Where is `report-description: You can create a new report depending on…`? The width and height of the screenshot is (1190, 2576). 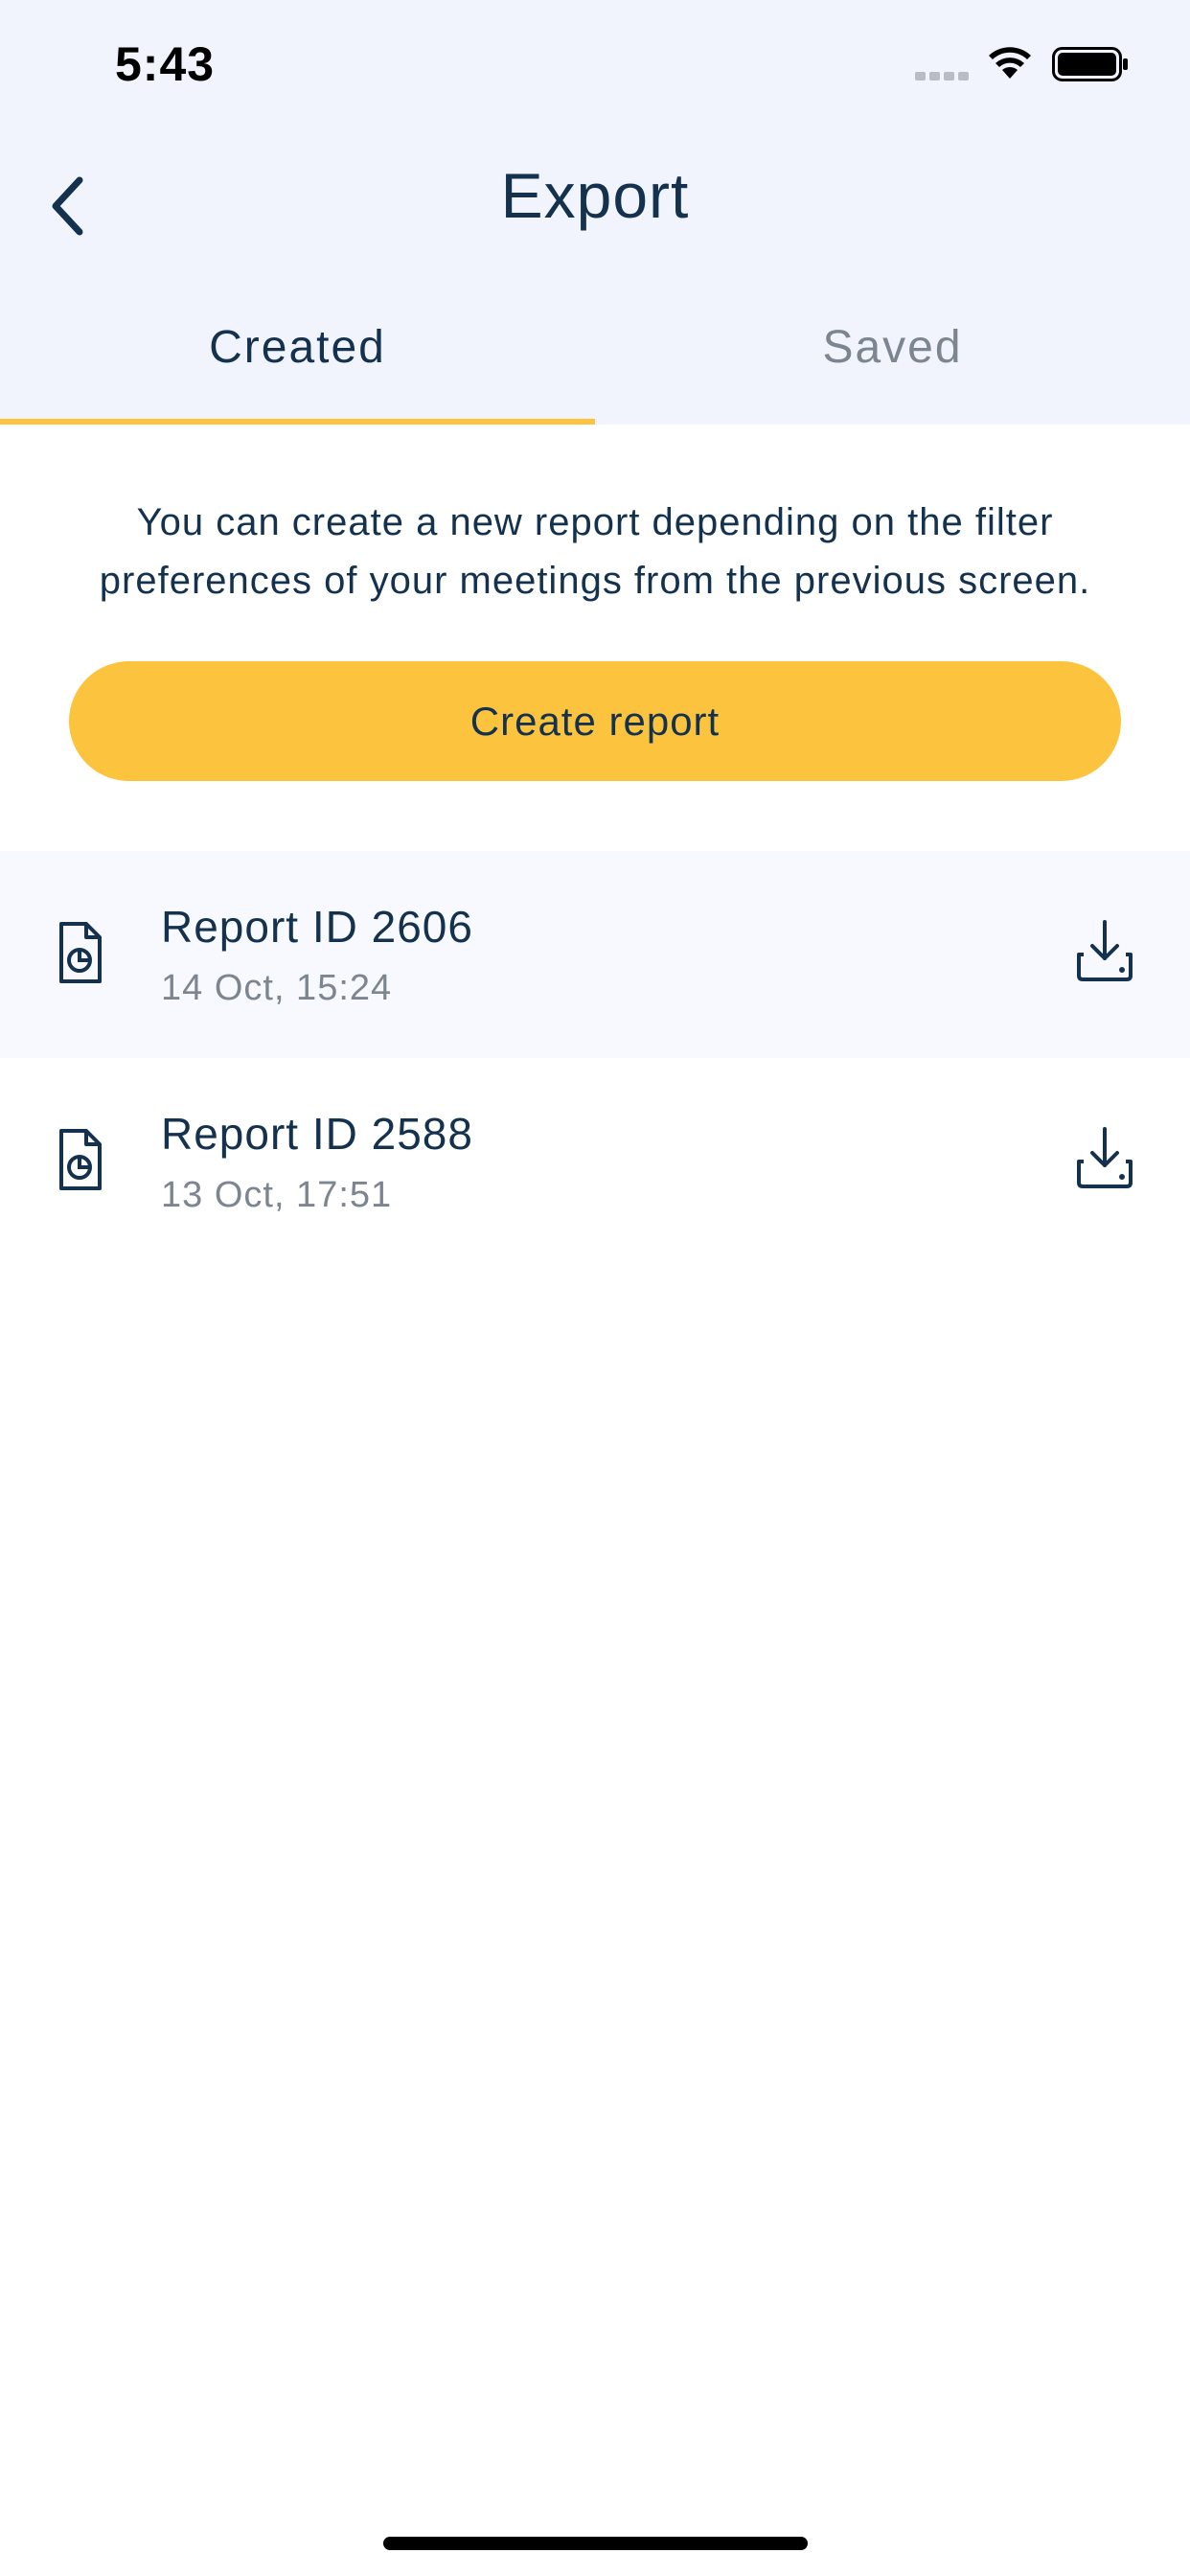
report-description: You can create a new report depending on… is located at coordinates (595, 551).